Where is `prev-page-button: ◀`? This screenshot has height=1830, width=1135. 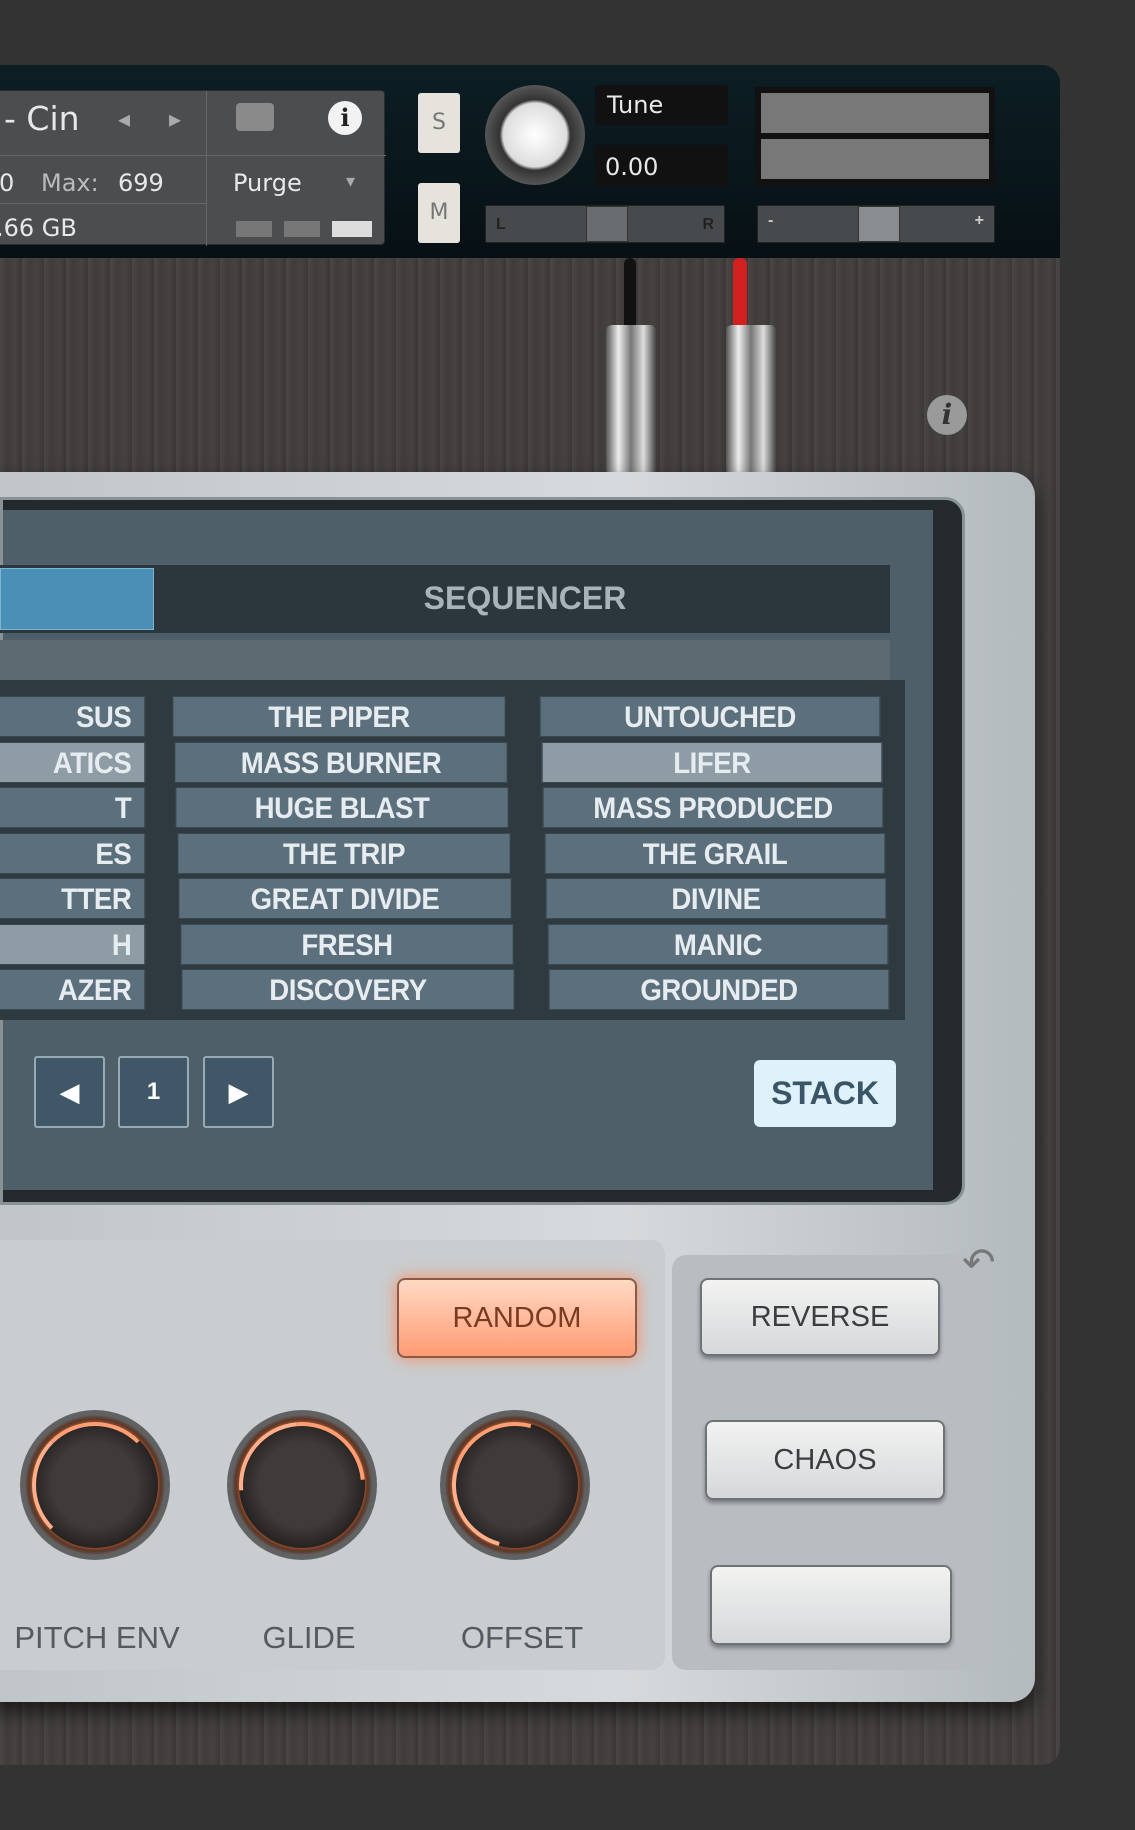 prev-page-button: ◀ is located at coordinates (69, 1092).